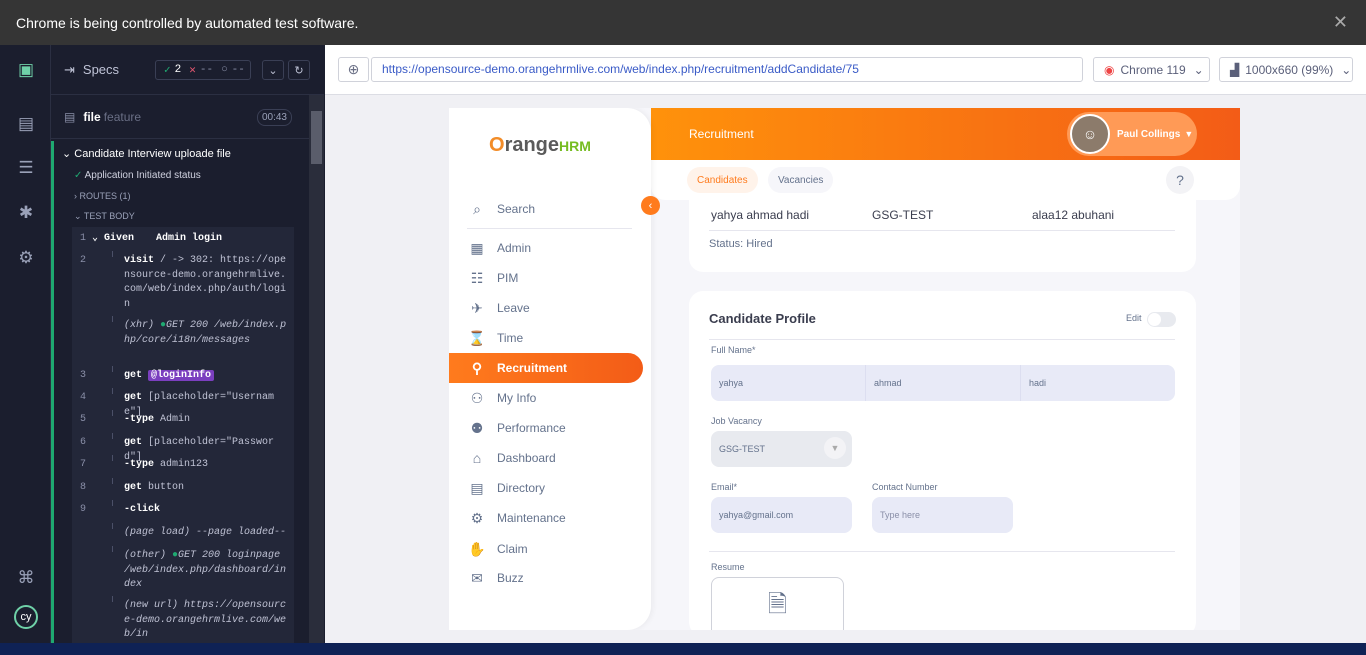 The height and width of the screenshot is (655, 1366). I want to click on sidebar-item-performance: ⚉ Performance, so click(546, 428).